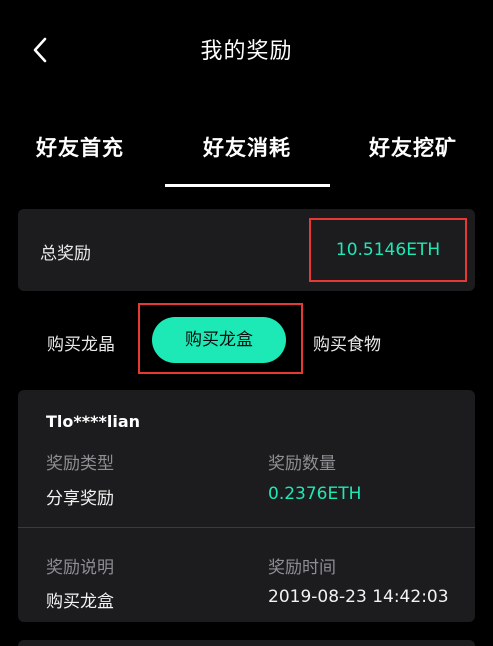 Image resolution: width=493 pixels, height=646 pixels. Describe the element at coordinates (347, 342) in the screenshot. I see `subtab-buy-food: 购买食物` at that location.